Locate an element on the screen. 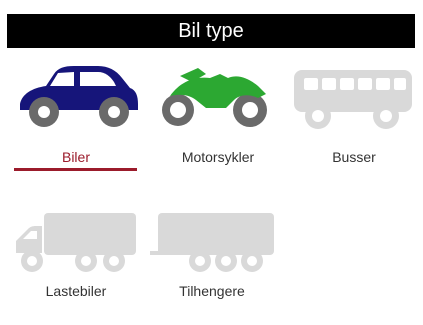 The height and width of the screenshot is (325, 423). motorcycle-icon is located at coordinates (214, 97).